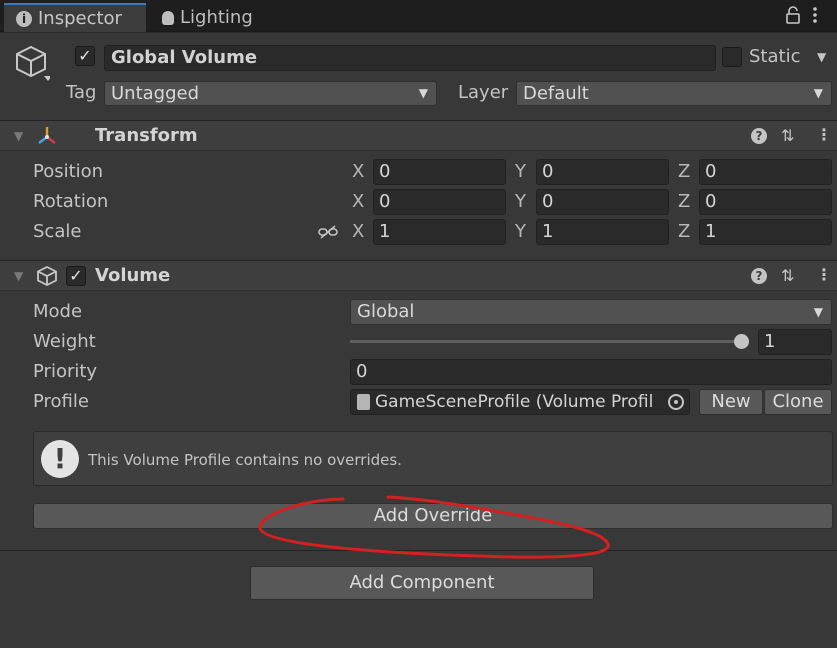 This screenshot has height=648, width=837. I want to click on scale-z-label: Z, so click(684, 231).